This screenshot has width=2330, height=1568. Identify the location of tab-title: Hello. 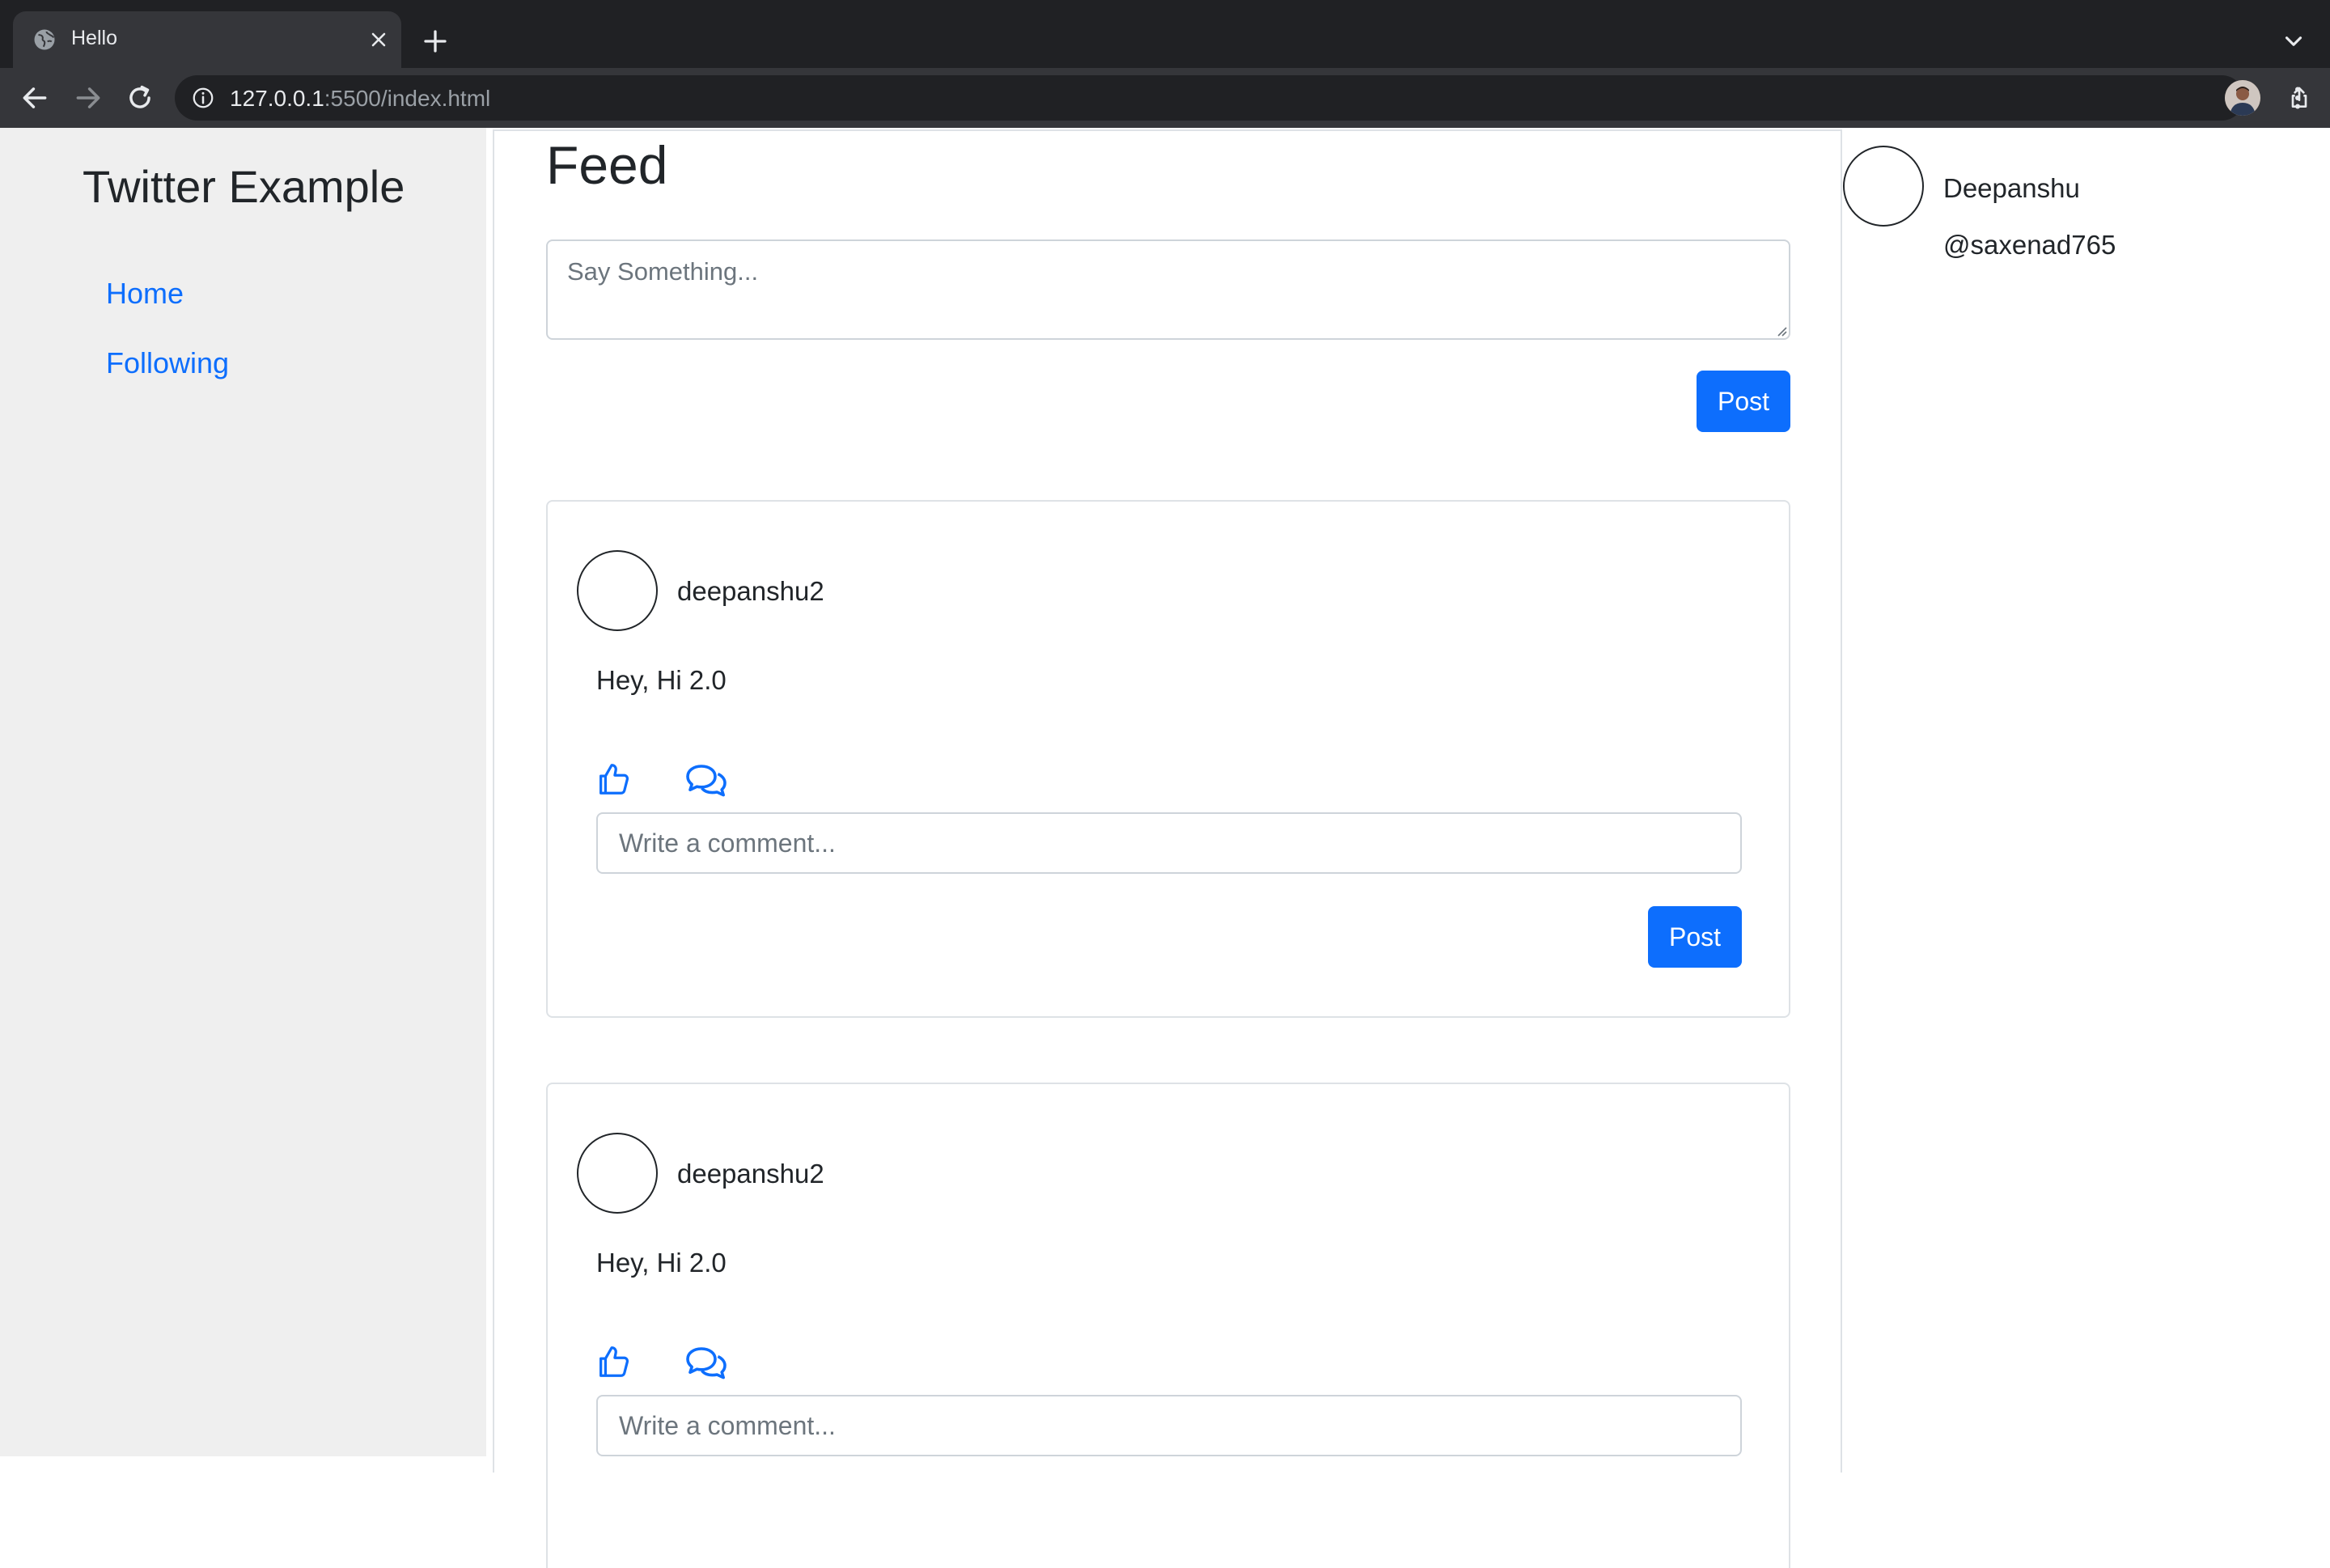
(94, 38).